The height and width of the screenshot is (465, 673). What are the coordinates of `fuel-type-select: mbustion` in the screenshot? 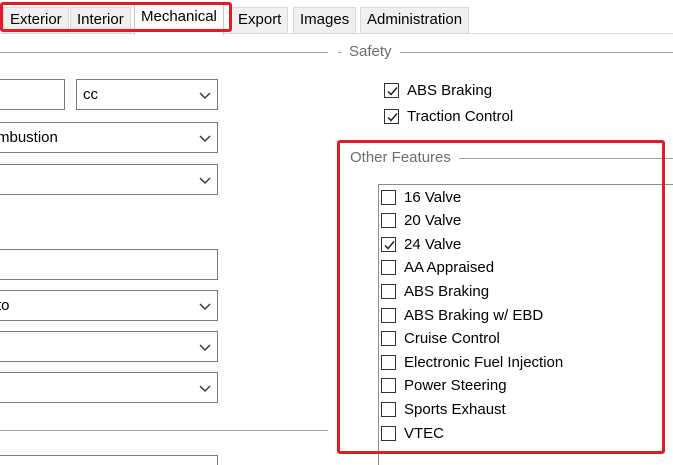 It's located at (109, 137).